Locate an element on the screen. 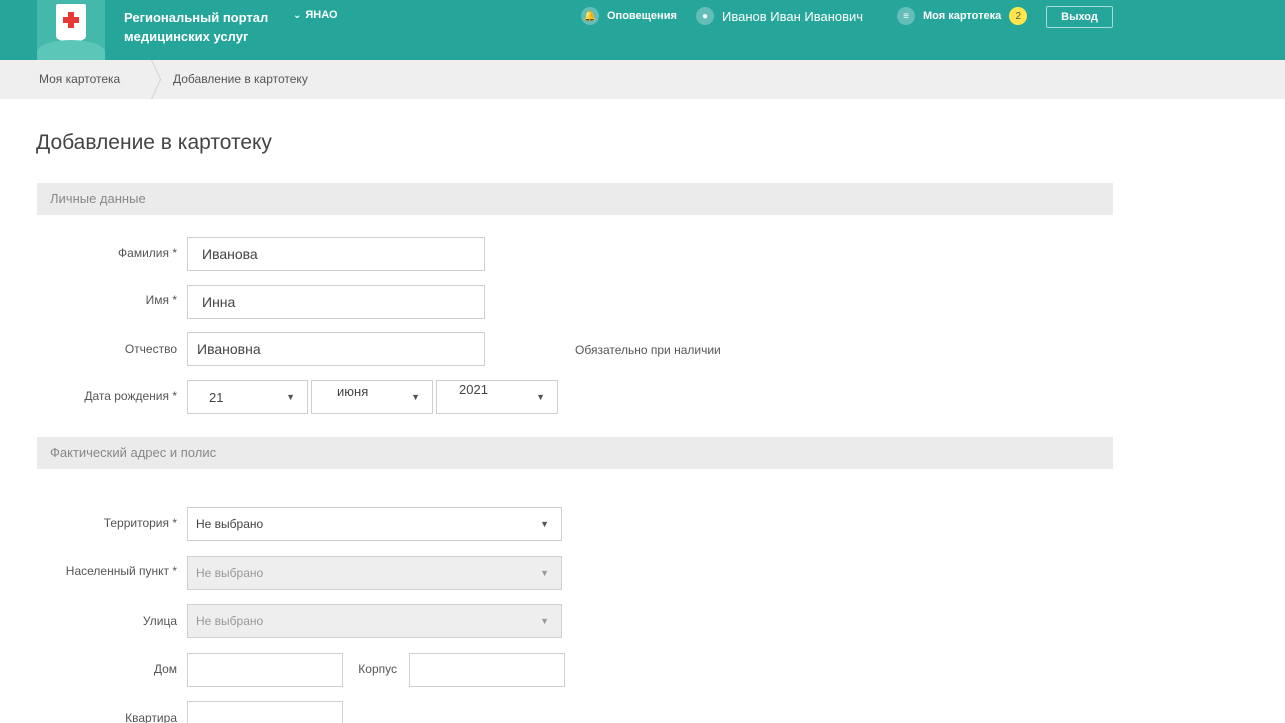 This screenshot has width=1285, height=723. my-cards-label: Моя картотека is located at coordinates (962, 16).